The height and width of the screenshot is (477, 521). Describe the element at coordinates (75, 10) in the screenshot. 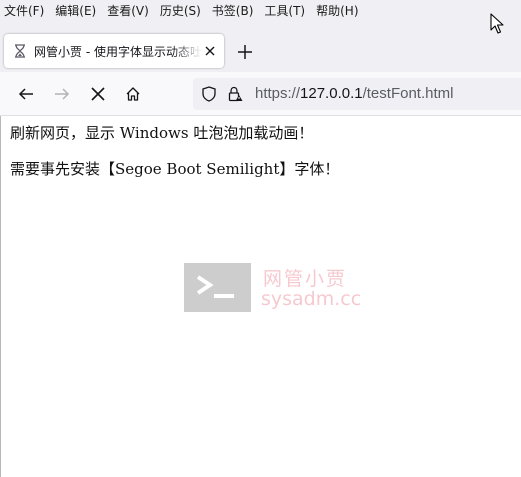

I see `menu-edit: 编辑(E)` at that location.